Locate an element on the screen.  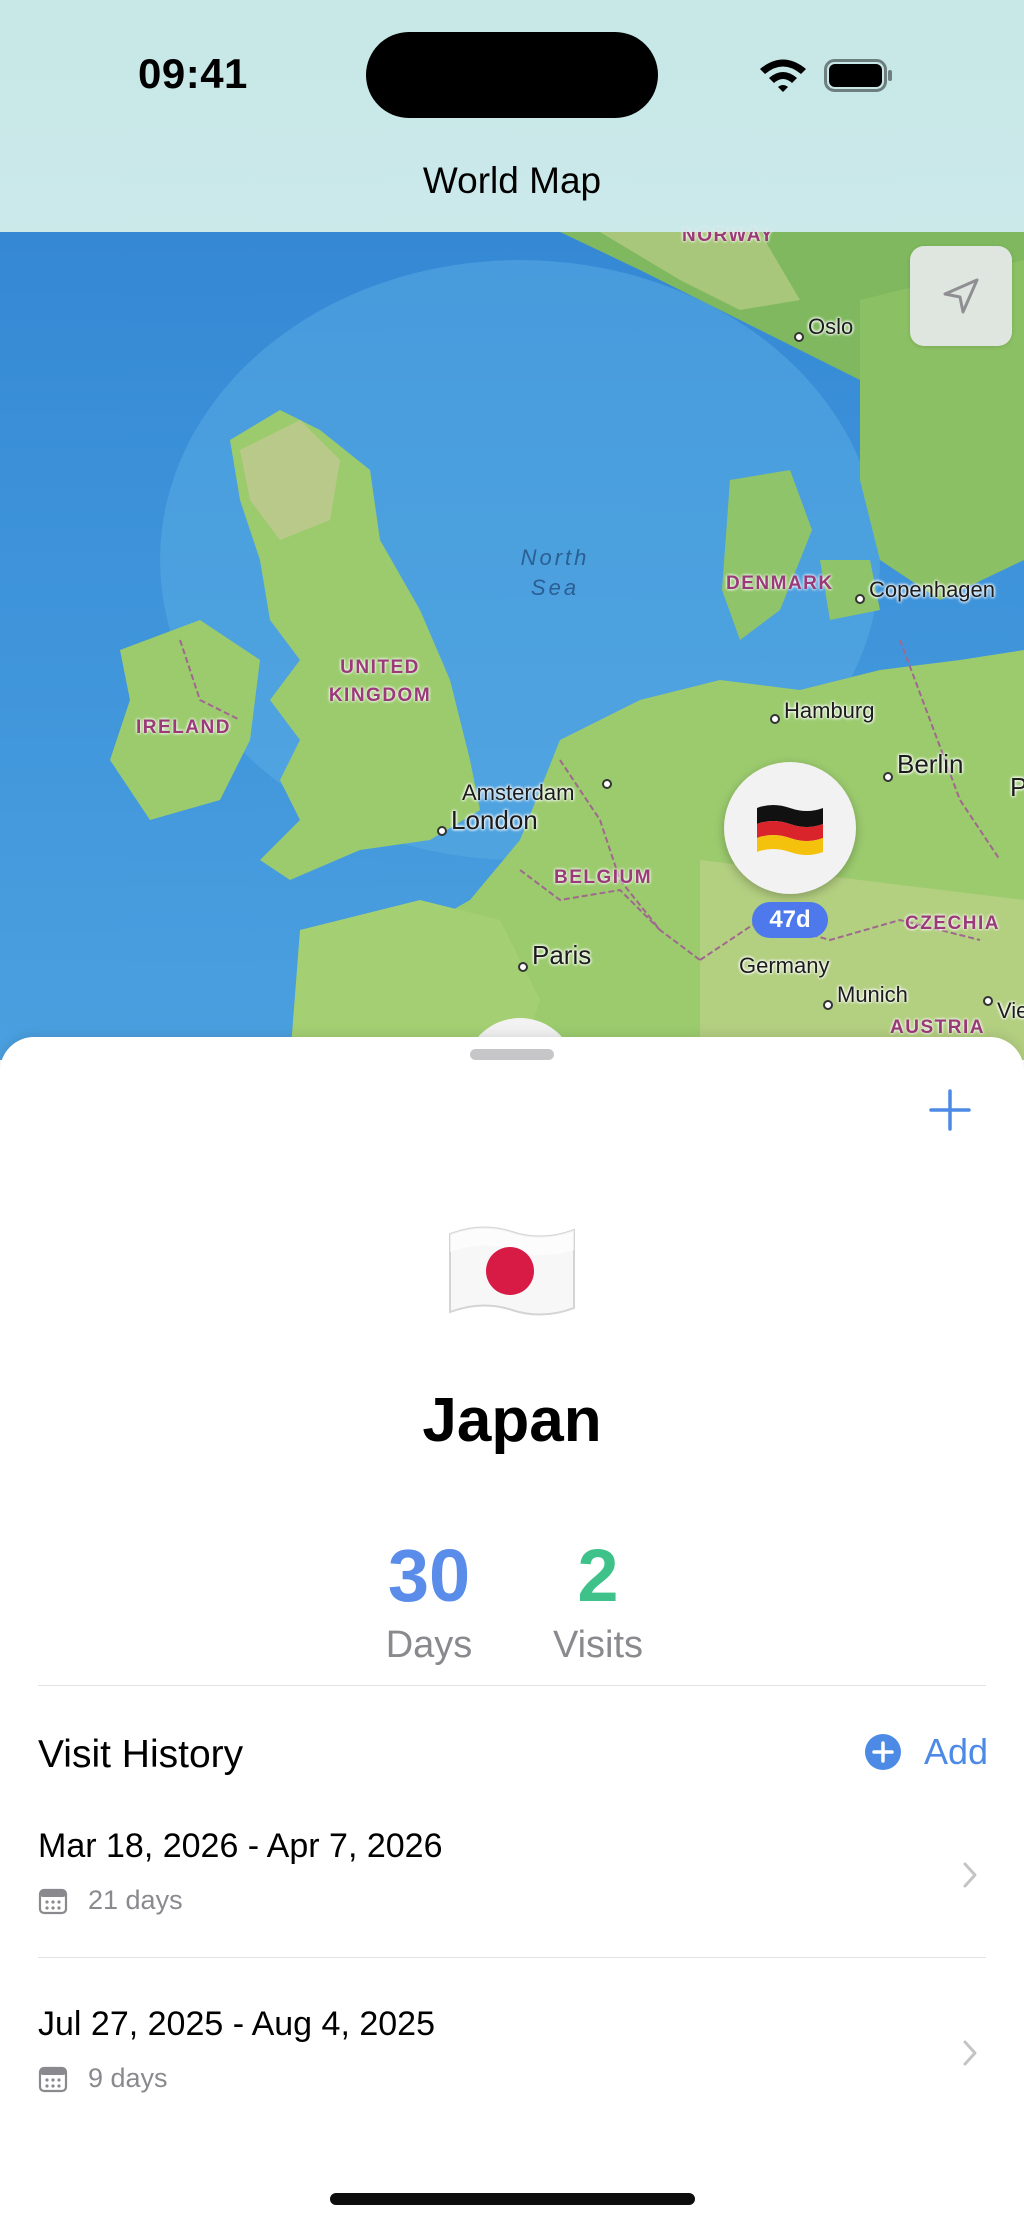
city-dot-paris is located at coordinates (523, 967).